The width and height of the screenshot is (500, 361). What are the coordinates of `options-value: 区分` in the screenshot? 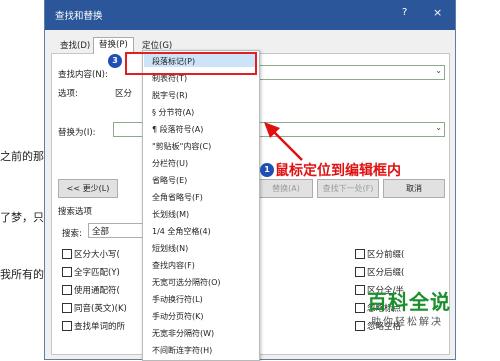 It's located at (124, 94).